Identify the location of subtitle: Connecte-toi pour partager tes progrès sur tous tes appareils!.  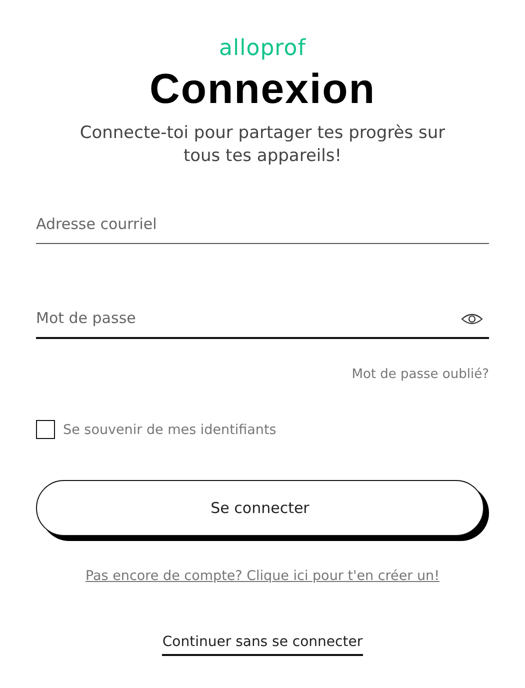
(262, 145).